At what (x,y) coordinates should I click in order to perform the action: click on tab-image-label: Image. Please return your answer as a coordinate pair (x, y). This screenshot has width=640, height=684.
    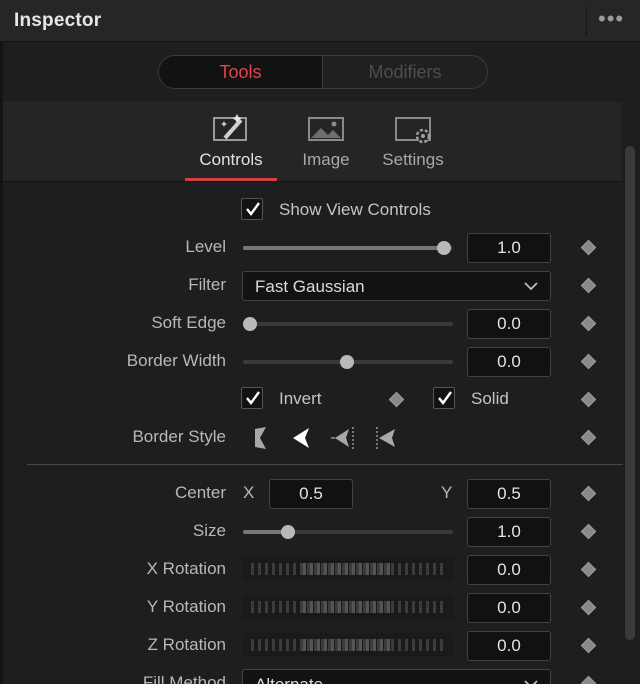
    Looking at the image, I should click on (326, 159).